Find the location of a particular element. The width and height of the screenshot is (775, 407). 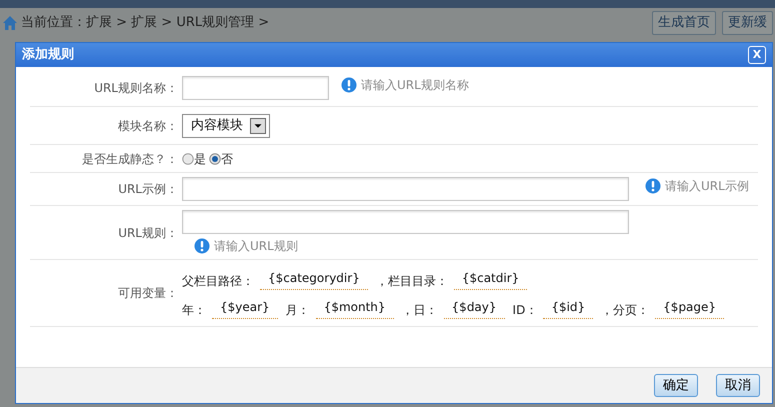

field-label: 是否生成静态？： is located at coordinates (130, 159).